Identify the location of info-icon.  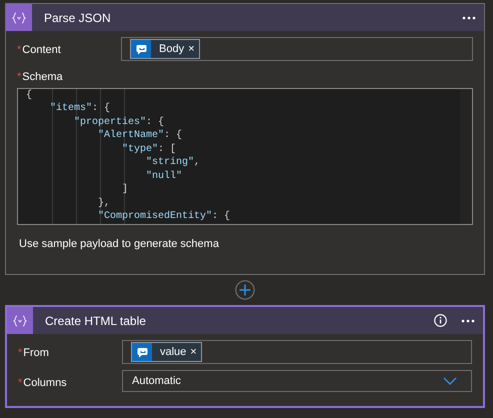
(440, 320).